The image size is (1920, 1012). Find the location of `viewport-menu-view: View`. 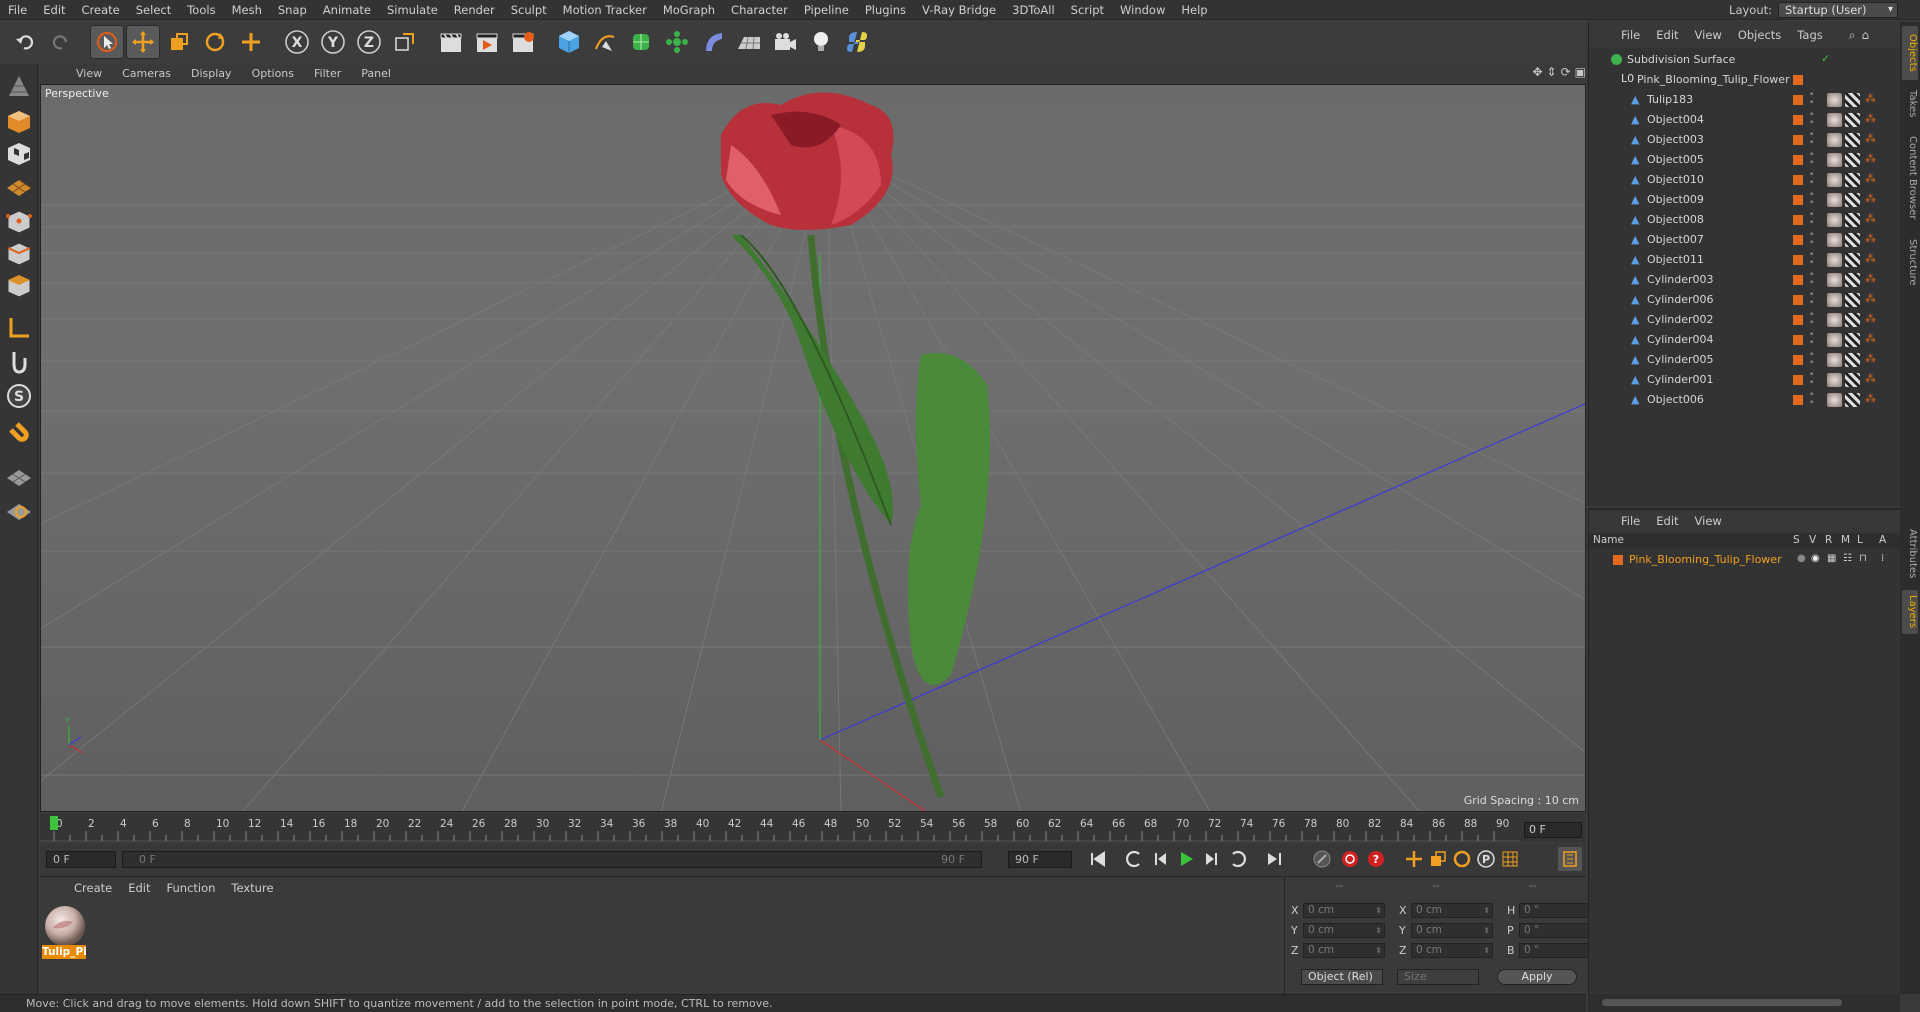

viewport-menu-view: View is located at coordinates (89, 73).